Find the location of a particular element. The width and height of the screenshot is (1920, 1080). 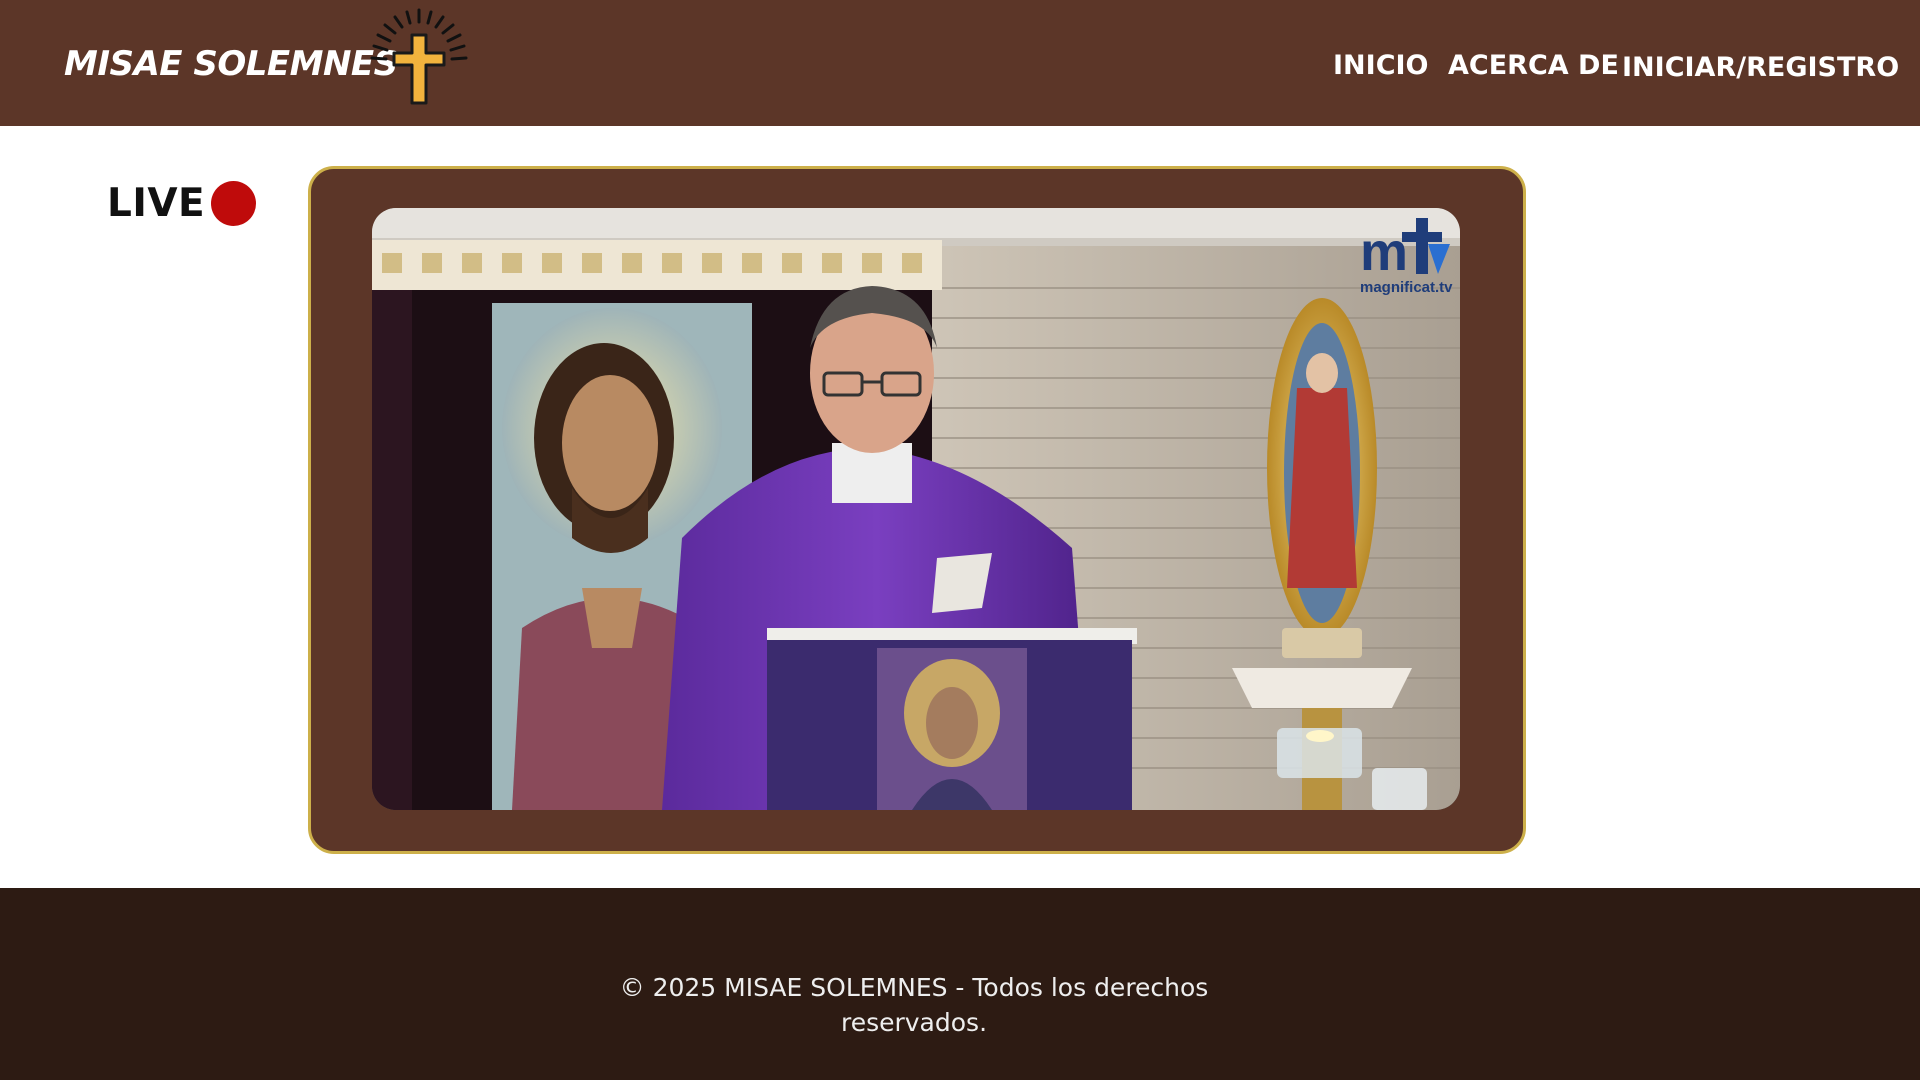

svg-text: m is located at coordinates (1384, 252).